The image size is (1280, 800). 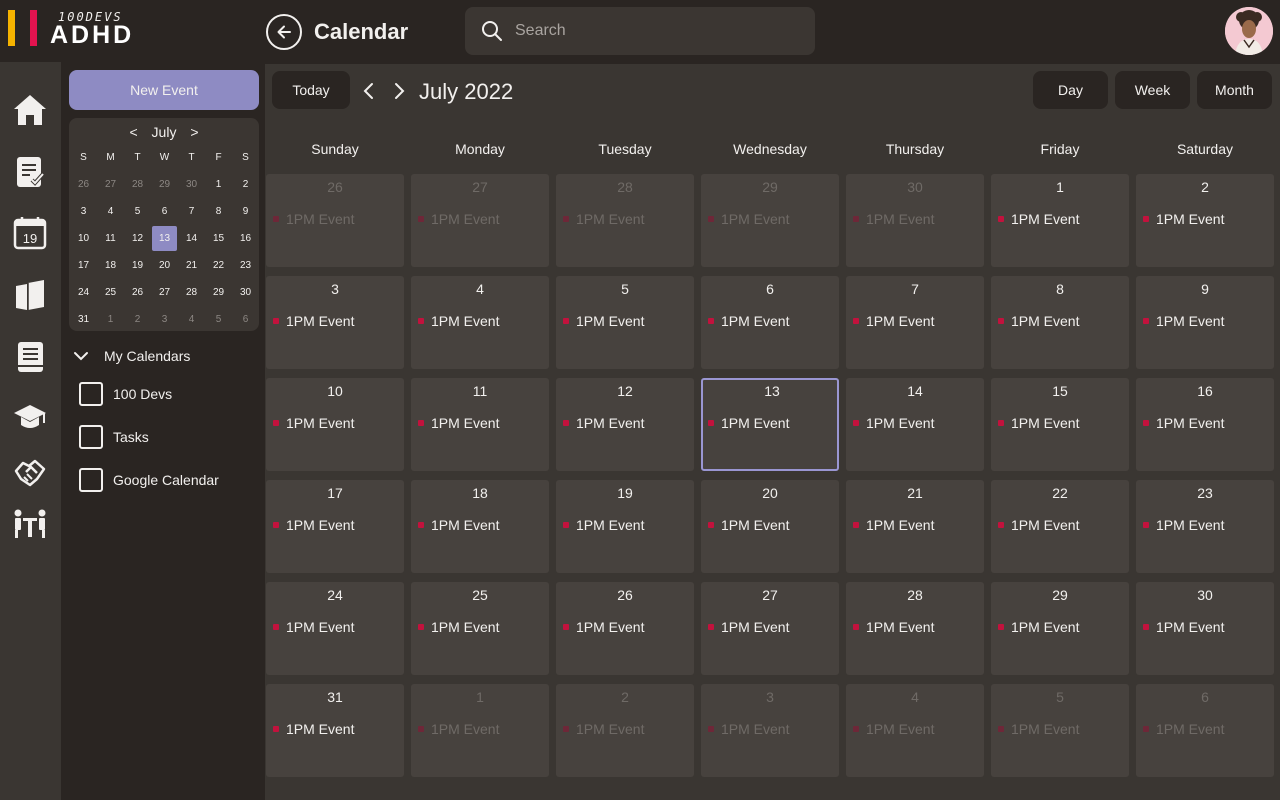 What do you see at coordinates (110, 293) in the screenshot?
I see `mini-day: 25` at bounding box center [110, 293].